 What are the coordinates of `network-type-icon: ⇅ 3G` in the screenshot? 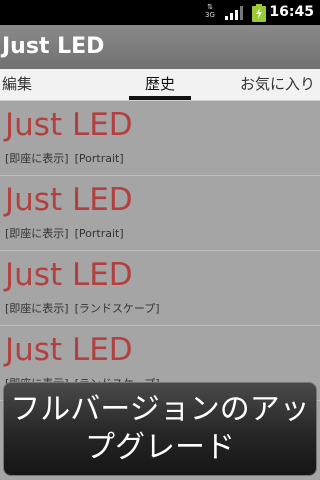 It's located at (210, 11).